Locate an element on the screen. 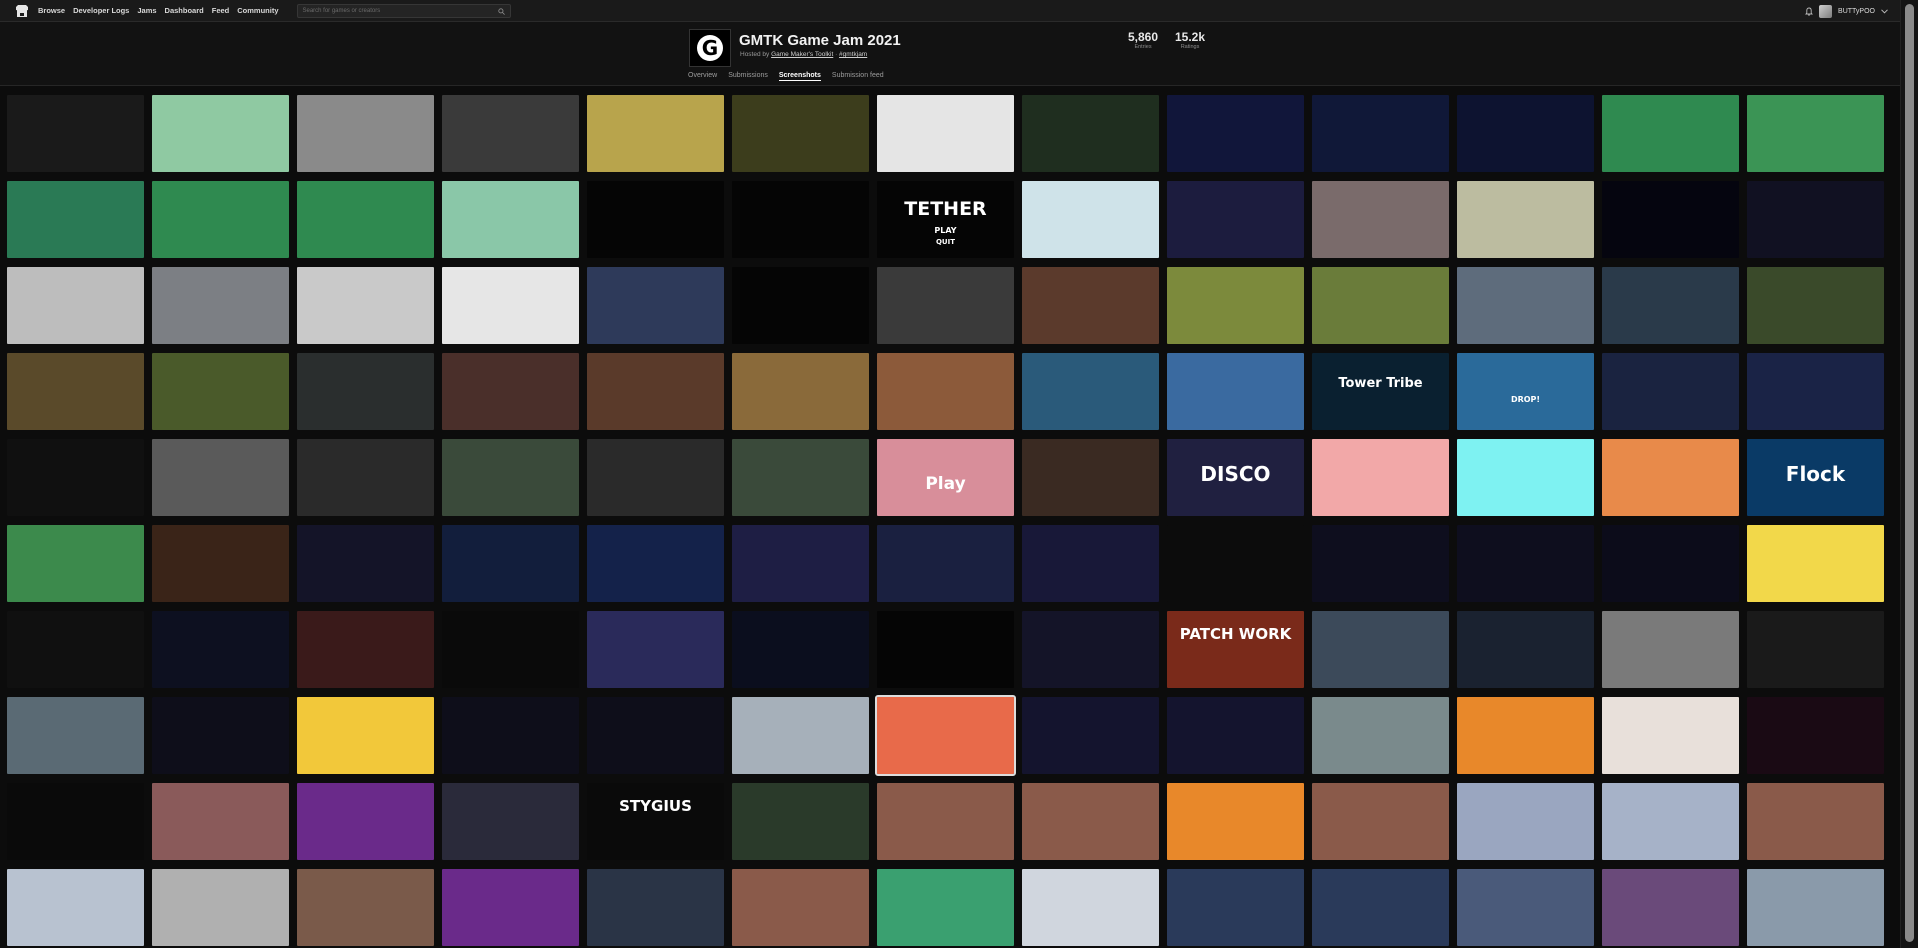 The height and width of the screenshot is (948, 1918). tab-screenshots: Screenshots is located at coordinates (799, 76).